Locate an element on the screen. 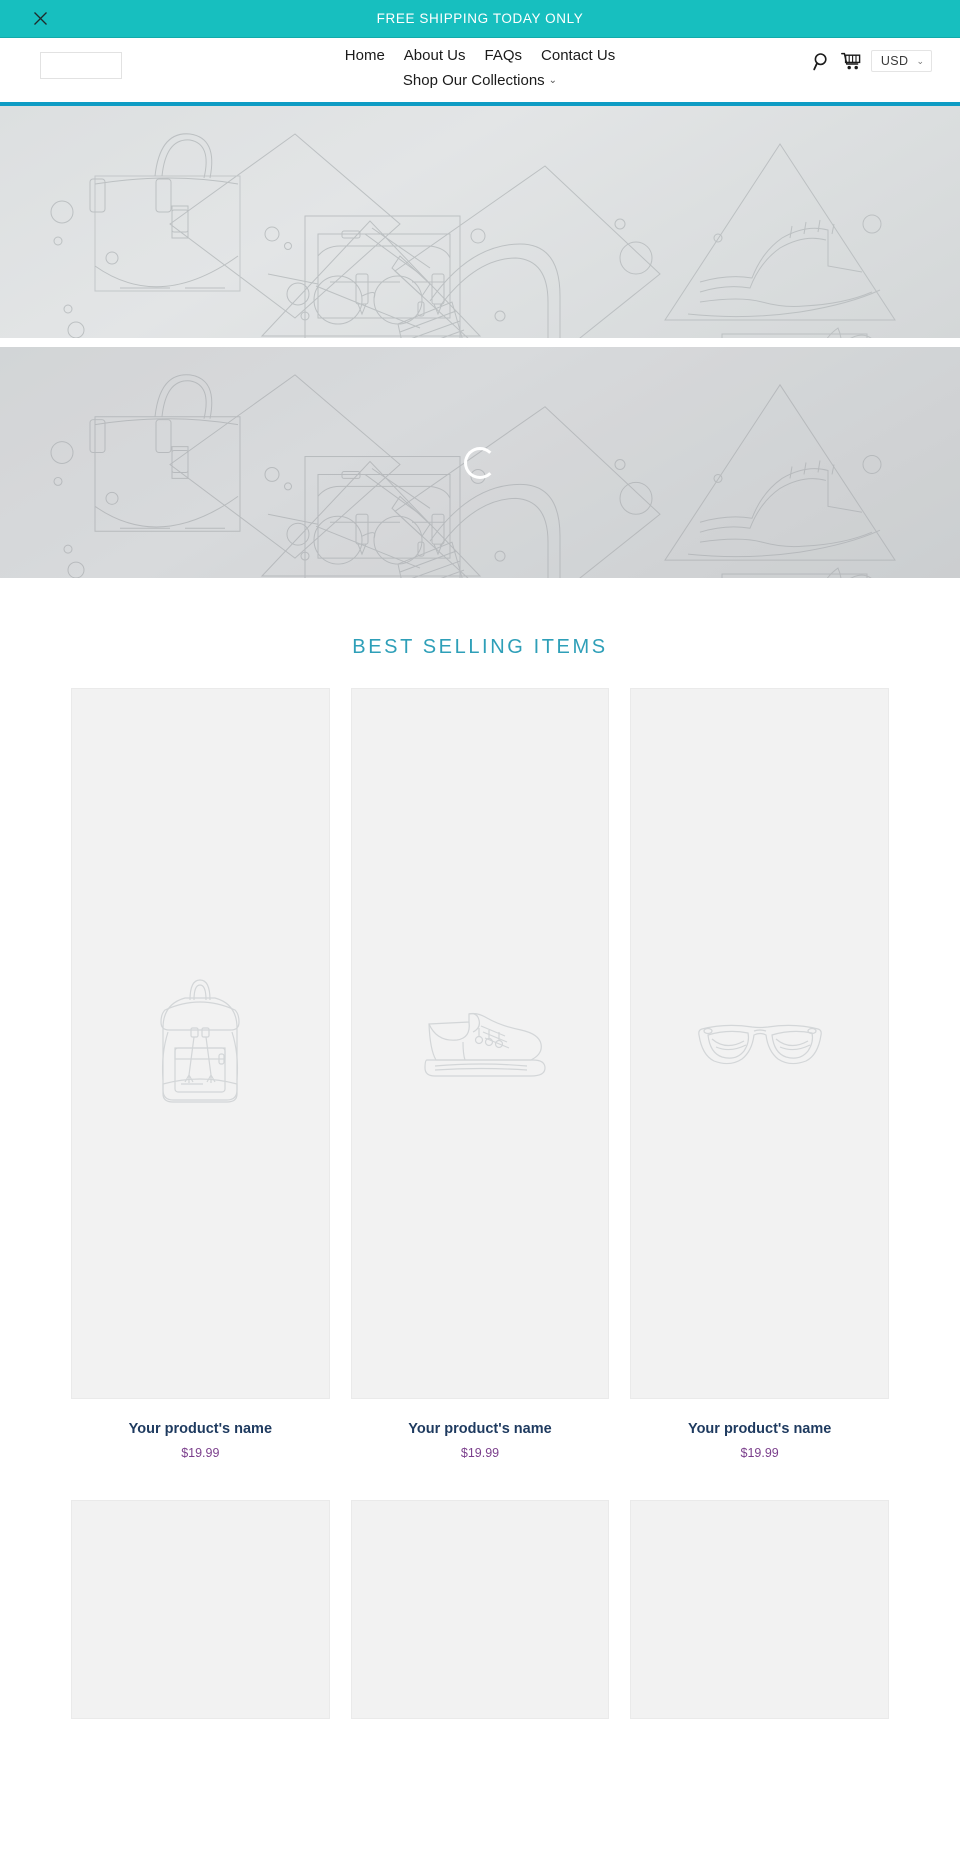  loading-spinner is located at coordinates (480, 462).